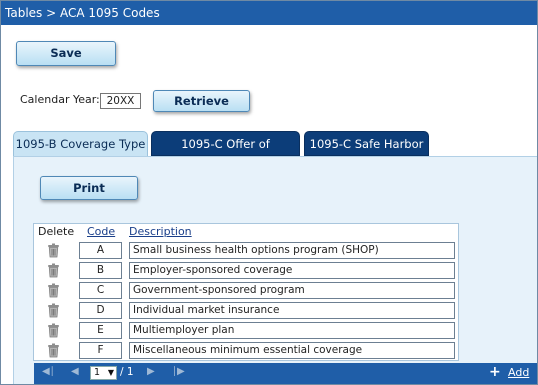  What do you see at coordinates (89, 188) in the screenshot?
I see `print-button: Print` at bounding box center [89, 188].